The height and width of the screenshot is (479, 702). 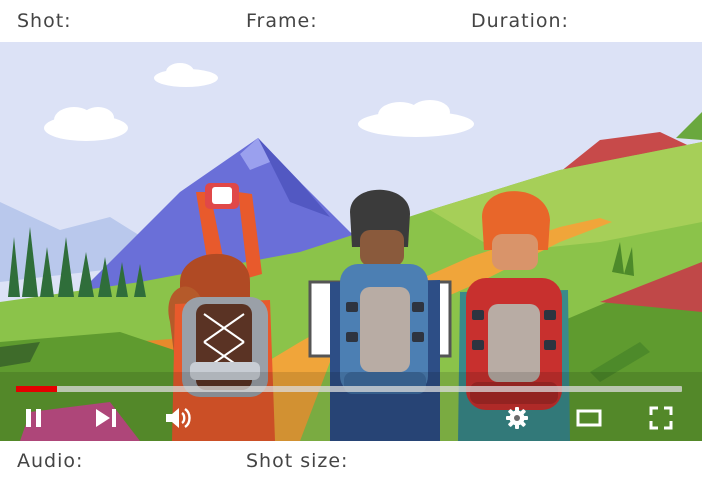 I want to click on shot-size-label: Shot size:, so click(x=297, y=461).